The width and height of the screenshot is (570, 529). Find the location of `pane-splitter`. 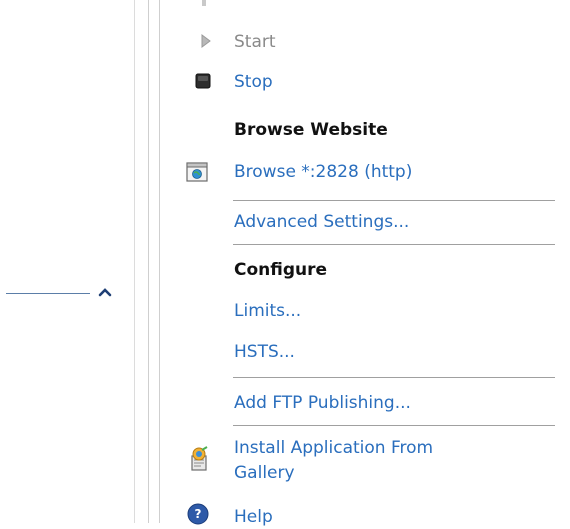

pane-splitter is located at coordinates (154, 261).